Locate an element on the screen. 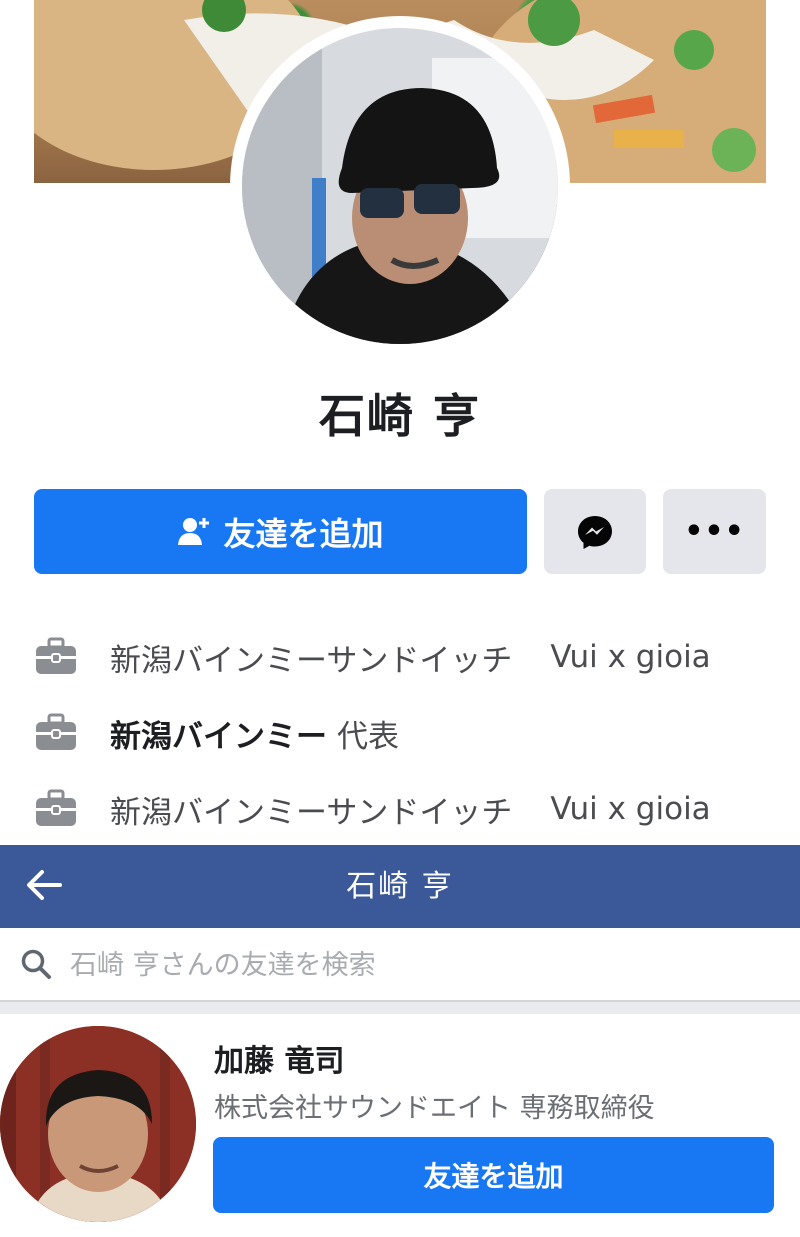 The width and height of the screenshot is (800, 1237). add-friend-label: 友達を追加 is located at coordinates (303, 533).